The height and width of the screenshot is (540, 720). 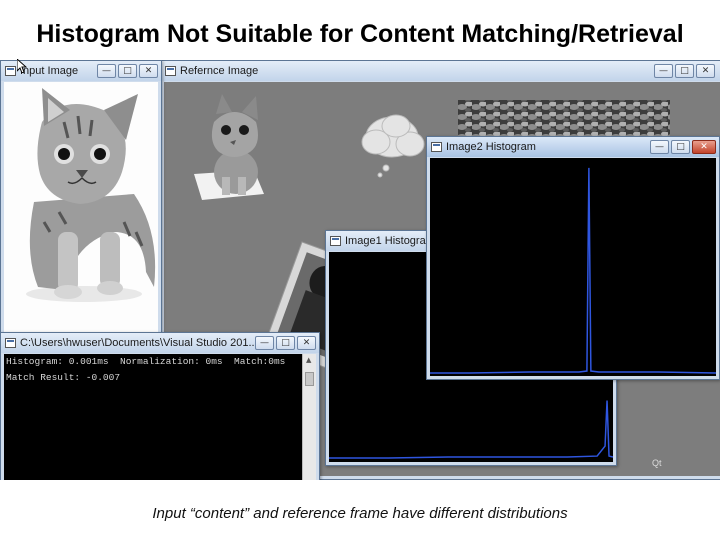 What do you see at coordinates (471, 429) in the screenshot?
I see `histogram-line` at bounding box center [471, 429].